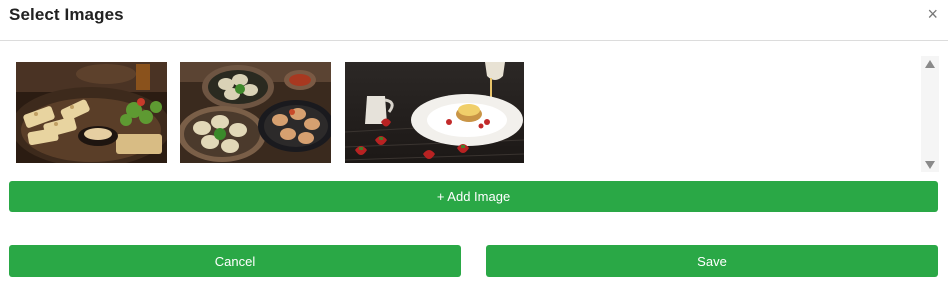  What do you see at coordinates (66, 14) in the screenshot?
I see `dialog-title: Select Images` at bounding box center [66, 14].